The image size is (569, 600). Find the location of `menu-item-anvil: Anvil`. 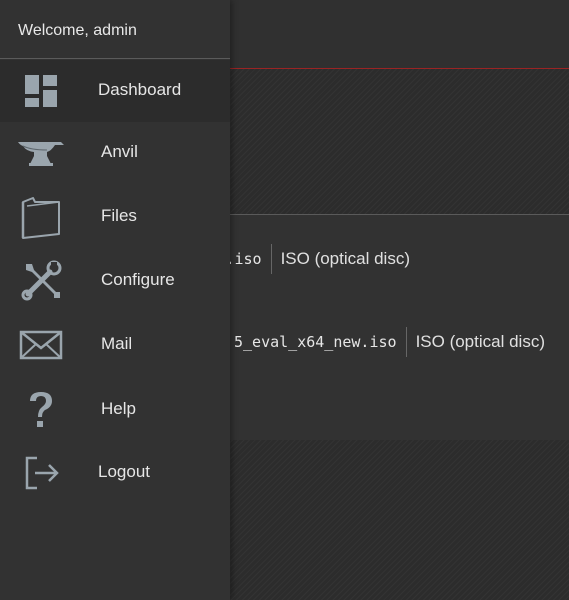

menu-item-anvil: Anvil is located at coordinates (115, 153).